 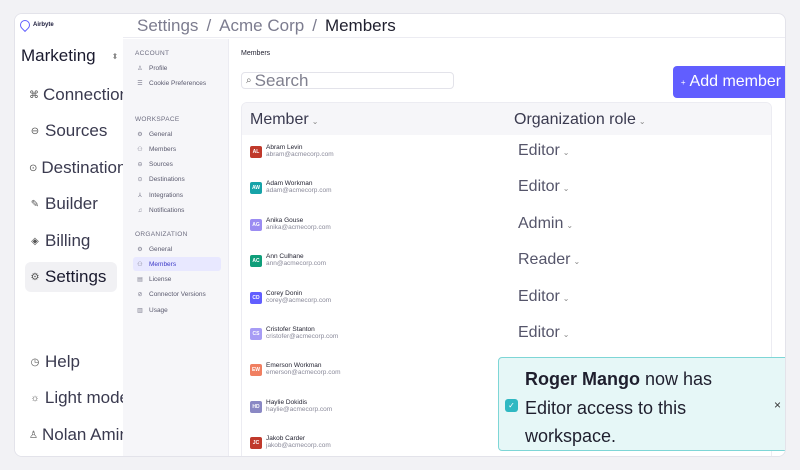 I want to click on settings-item-usage: ▥ Usage, so click(x=177, y=310).